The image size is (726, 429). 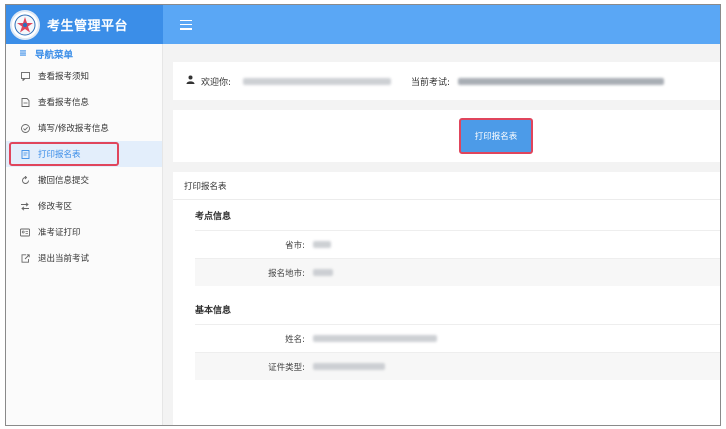 I want to click on redacted-username, so click(x=317, y=81).